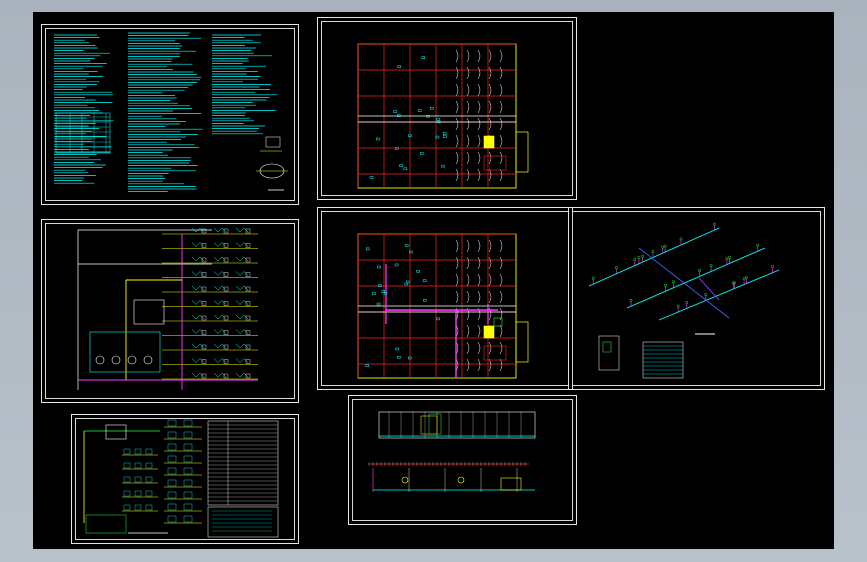  Describe the element at coordinates (185, 479) in the screenshot. I see `sheet-drainage-riser` at that location.